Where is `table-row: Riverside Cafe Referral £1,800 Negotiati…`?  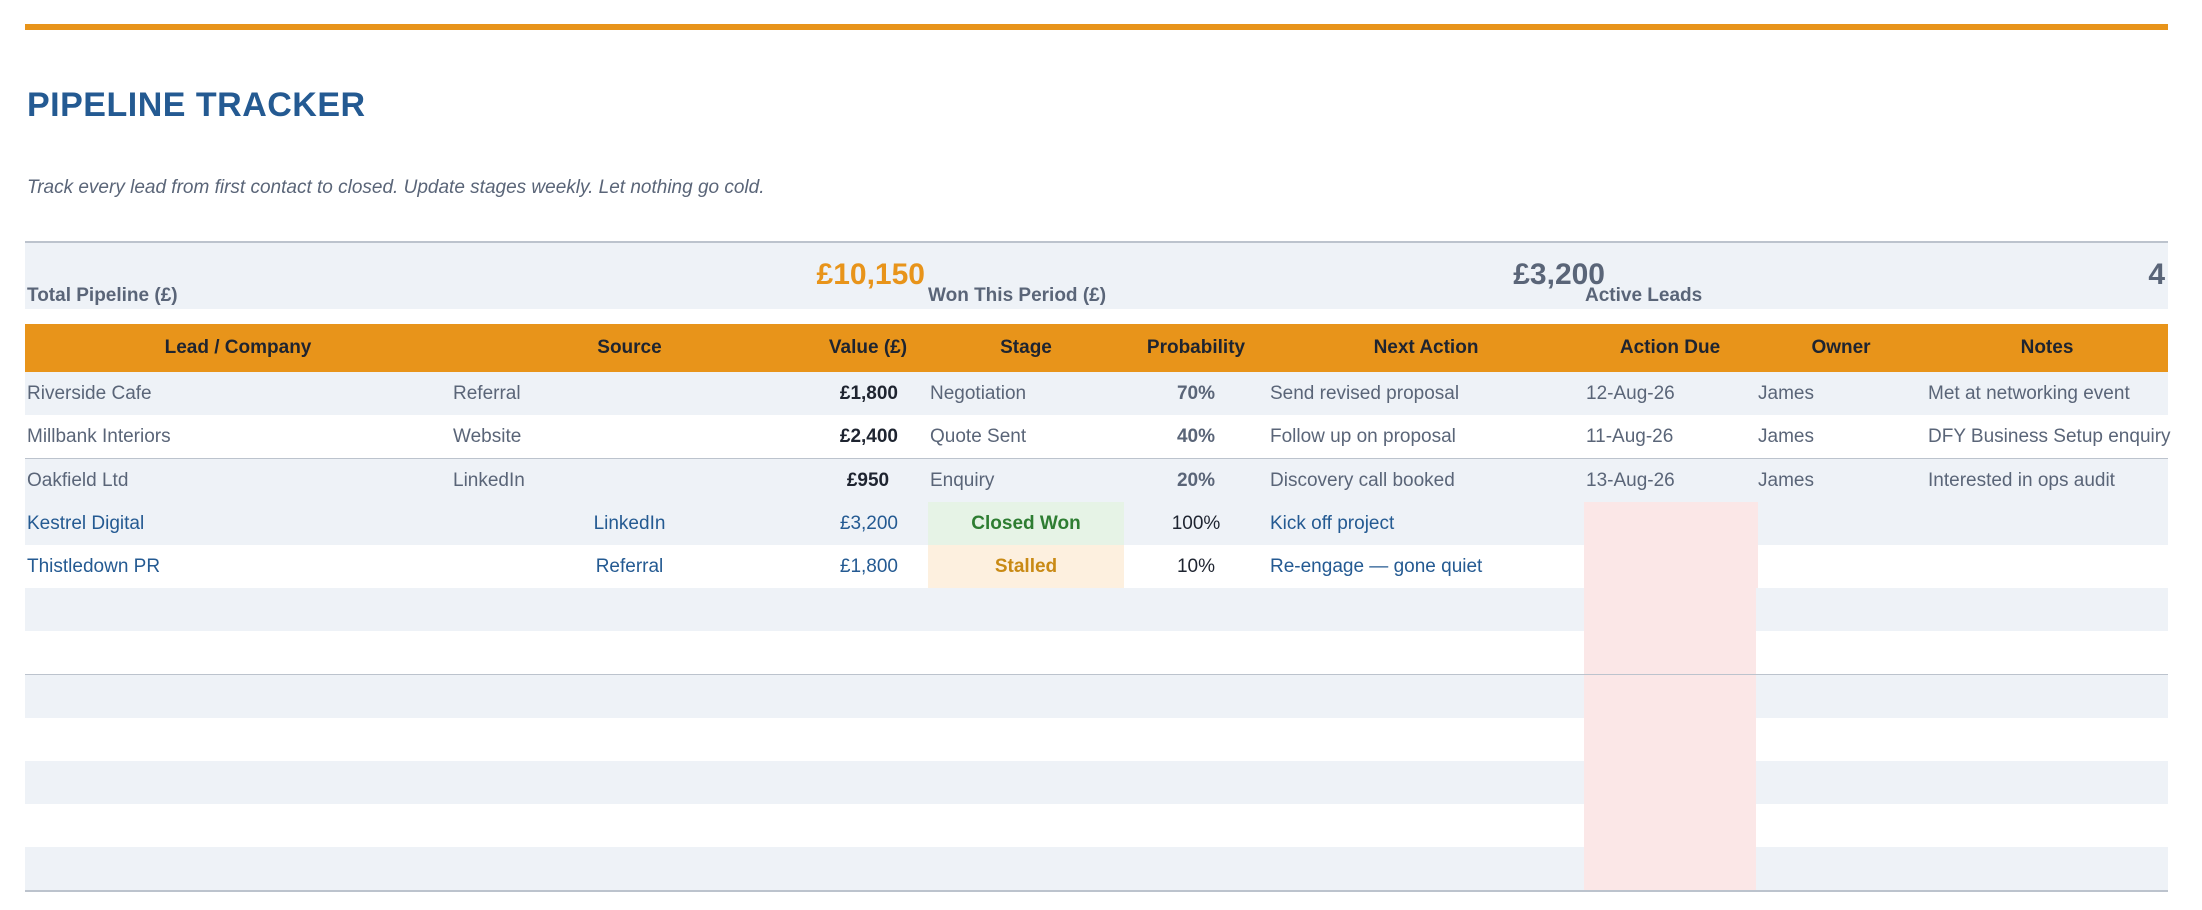
table-row: Riverside Cafe Referral £1,800 Negotiati… is located at coordinates (1096, 393).